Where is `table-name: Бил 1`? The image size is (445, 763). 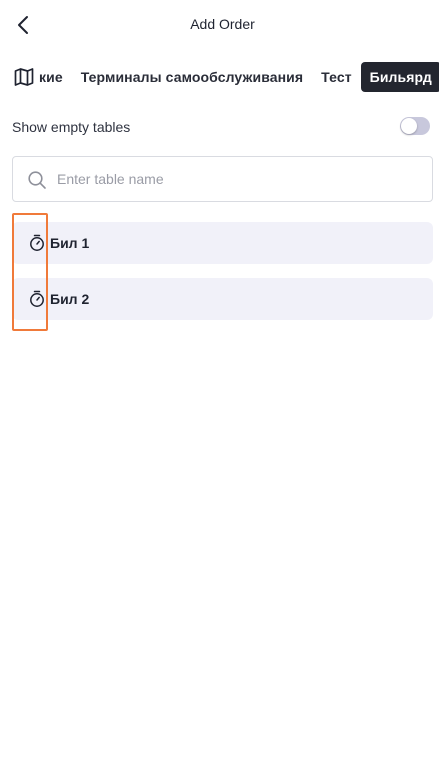 table-name: Бил 1 is located at coordinates (70, 243).